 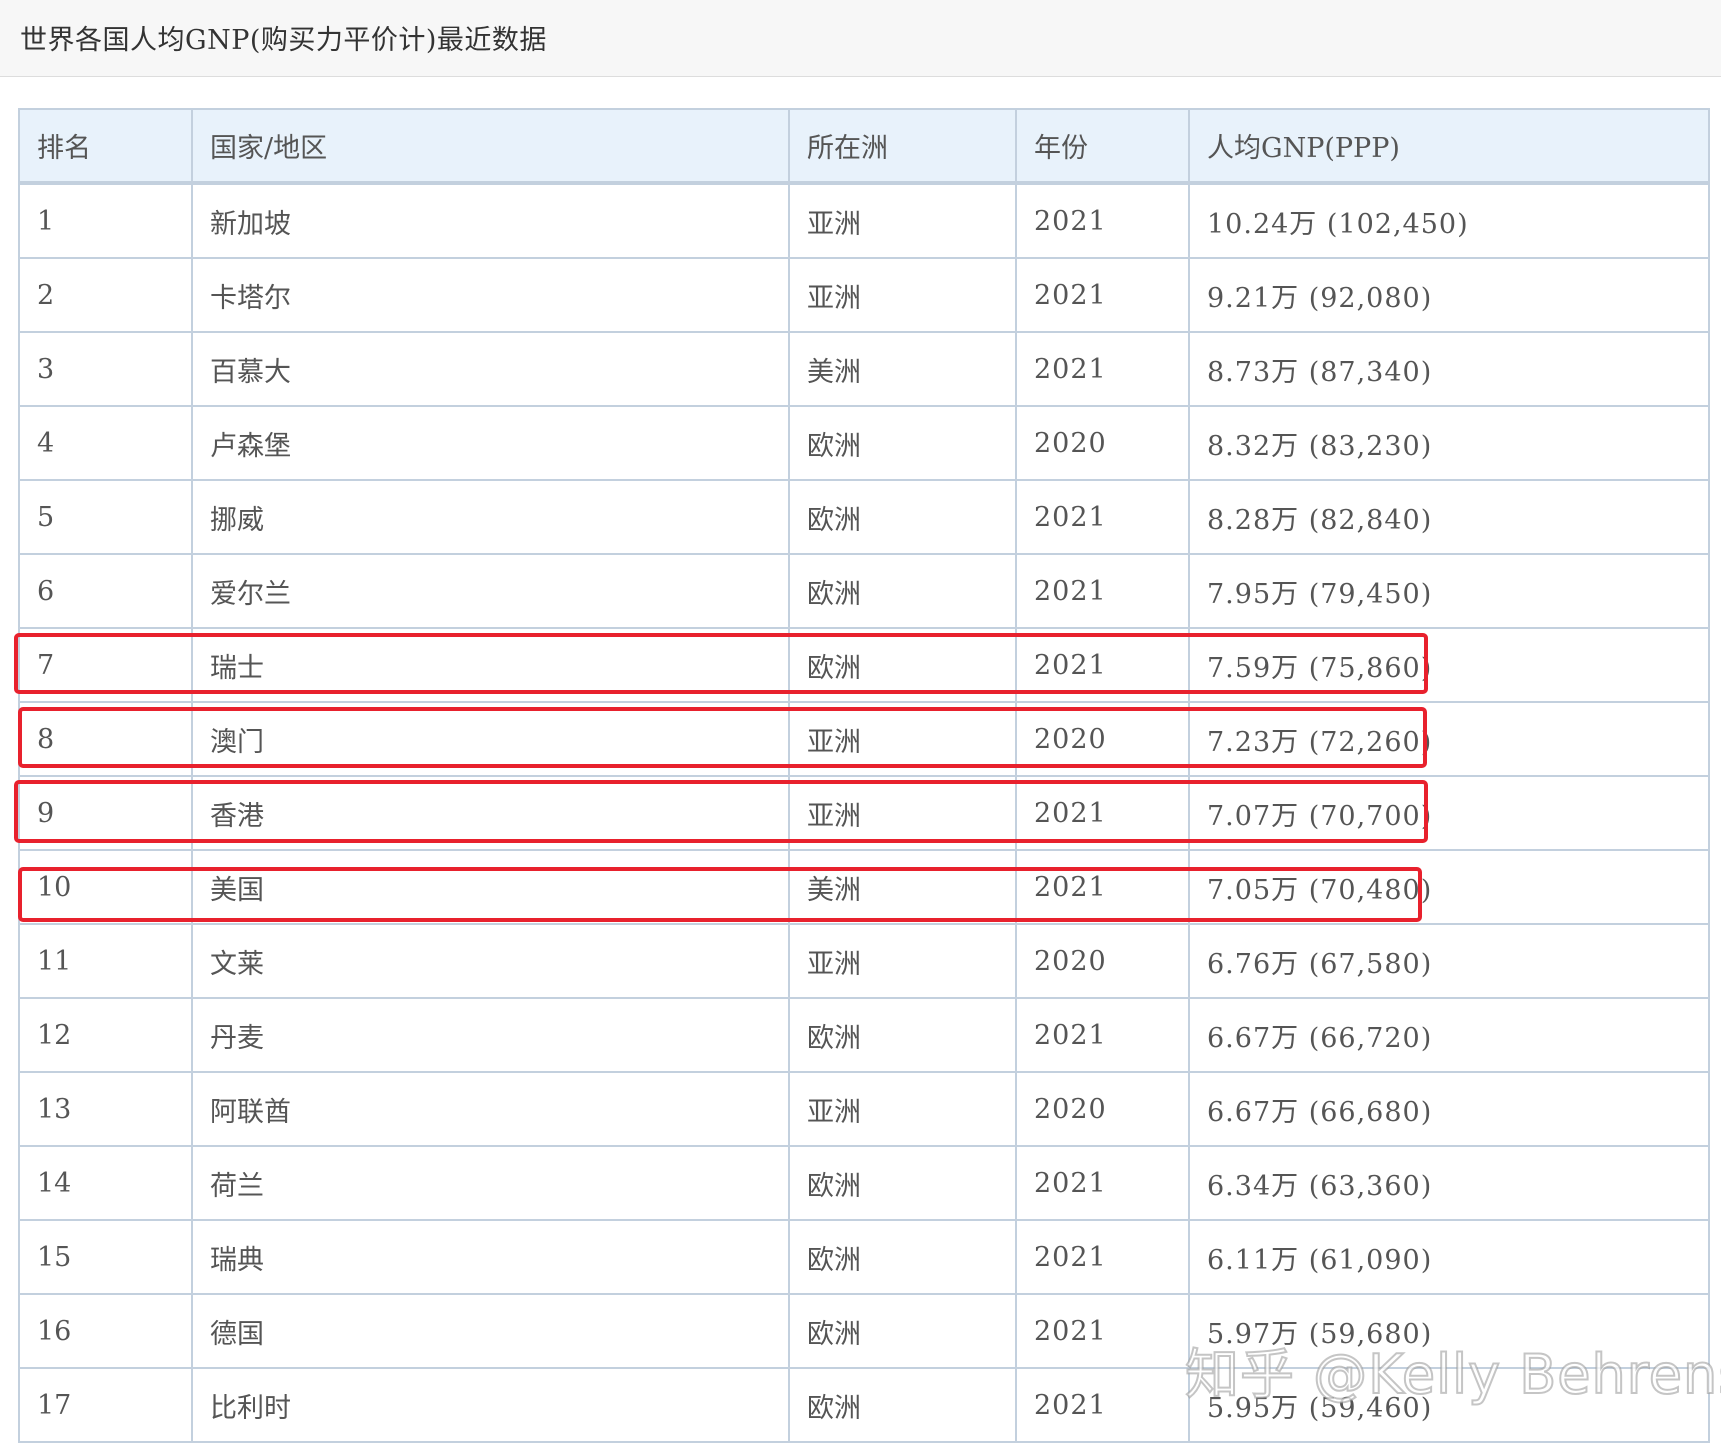 I want to click on table-row: 3 百慕大 美洲 2021 8.73万 (87,340), so click(x=864, y=369).